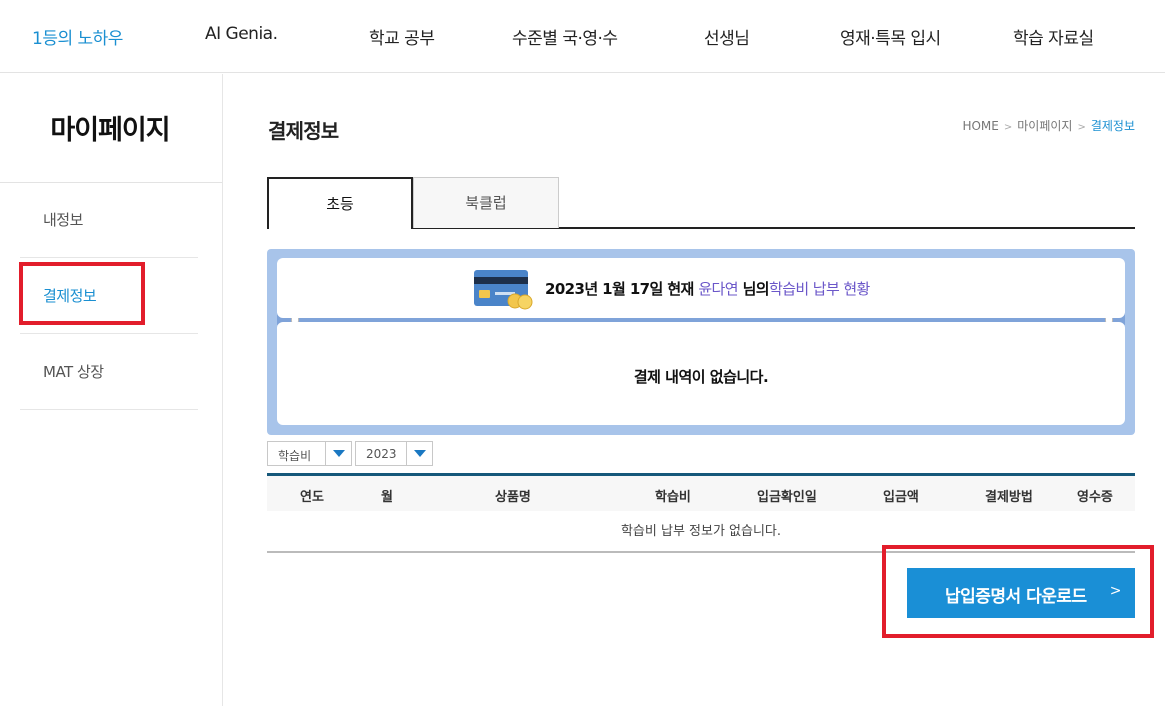 Image resolution: width=1165 pixels, height=706 pixels. Describe the element at coordinates (980, 126) in the screenshot. I see `breadcrumb-home: HOME` at that location.